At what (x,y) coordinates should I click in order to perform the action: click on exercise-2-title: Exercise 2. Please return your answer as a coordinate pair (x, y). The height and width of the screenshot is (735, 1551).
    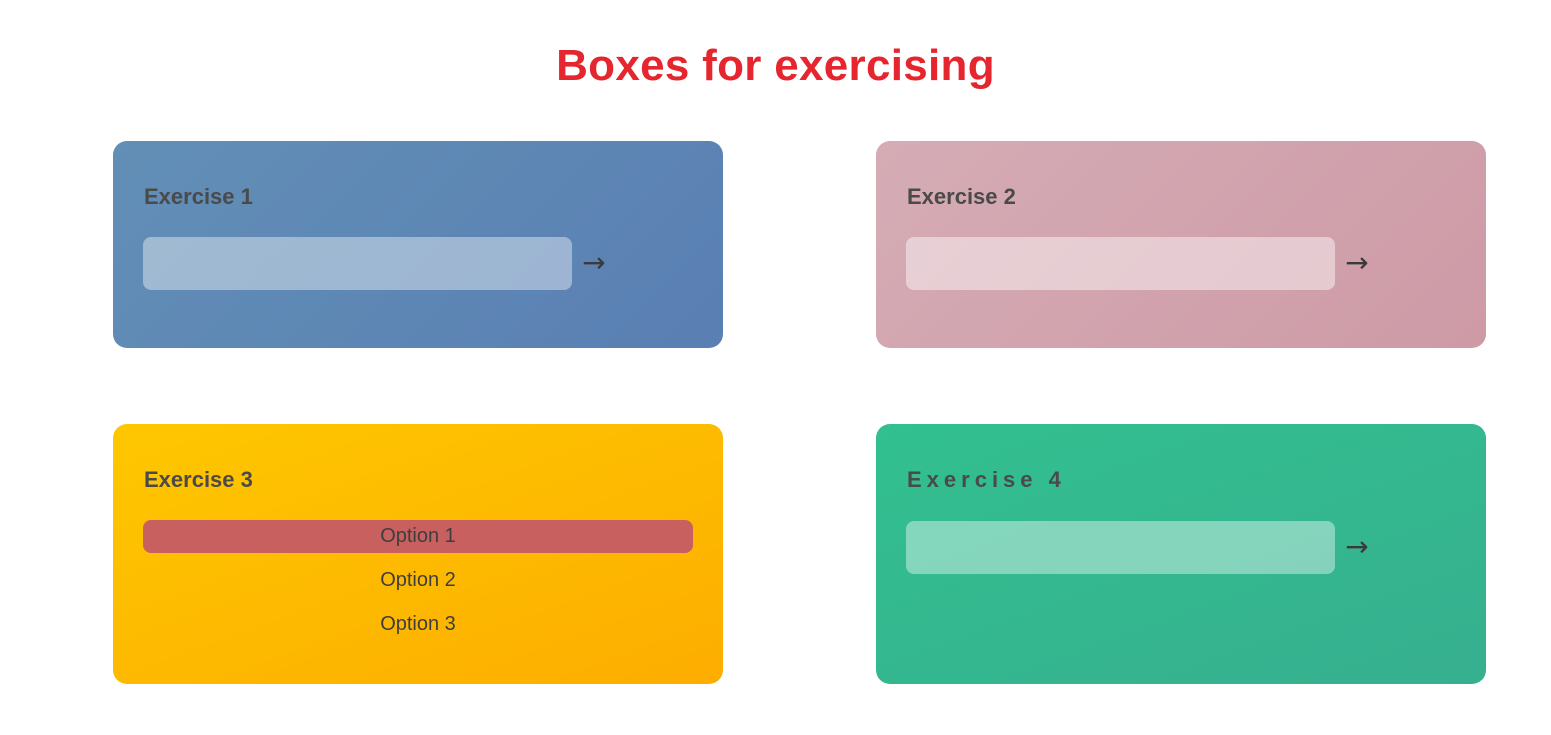
    Looking at the image, I should click on (961, 196).